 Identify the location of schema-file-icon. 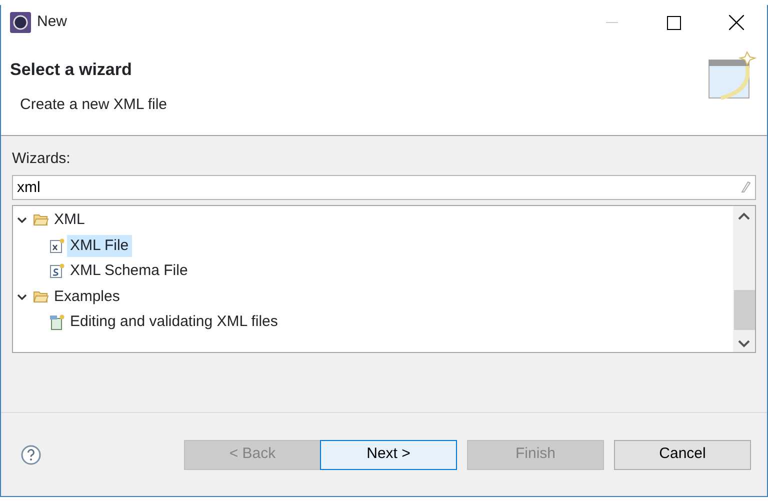
(57, 271).